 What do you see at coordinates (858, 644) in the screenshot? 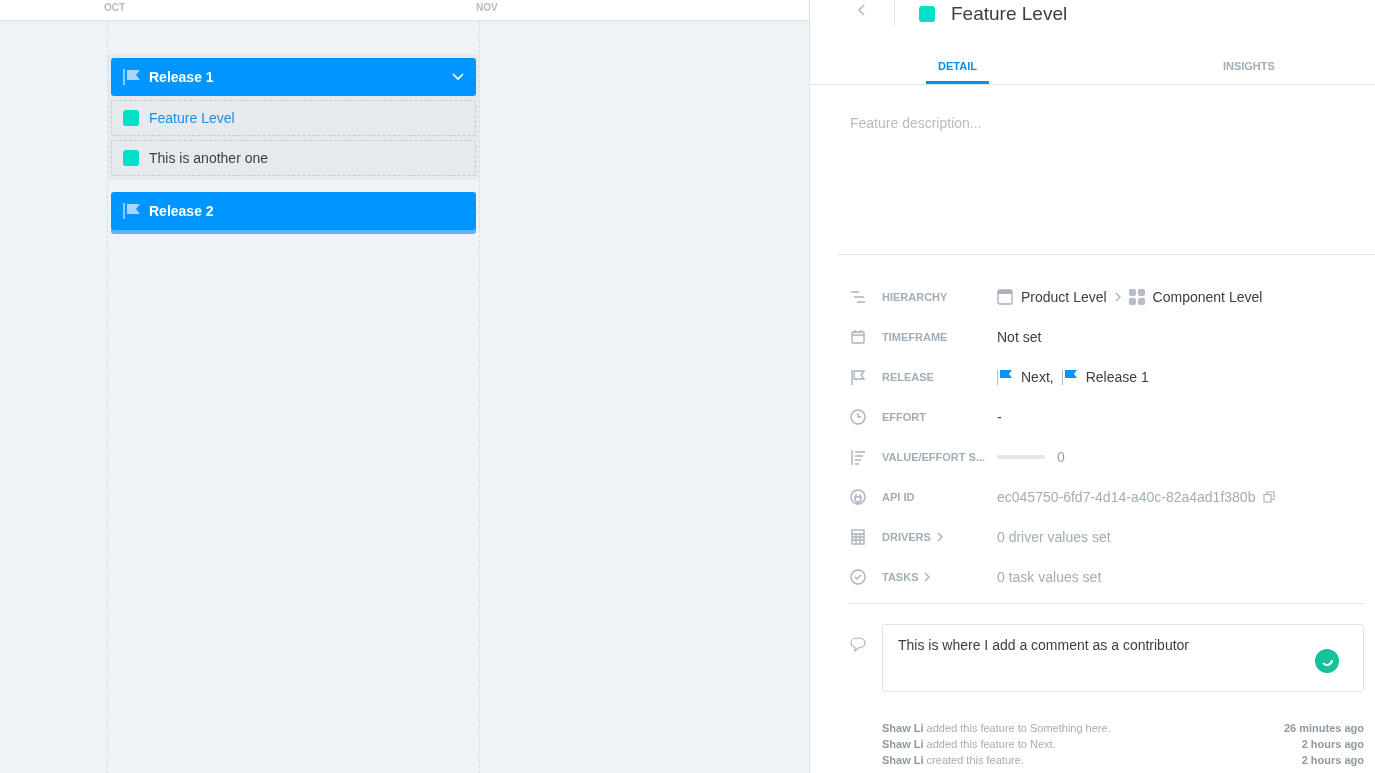
I see `comment-icon` at bounding box center [858, 644].